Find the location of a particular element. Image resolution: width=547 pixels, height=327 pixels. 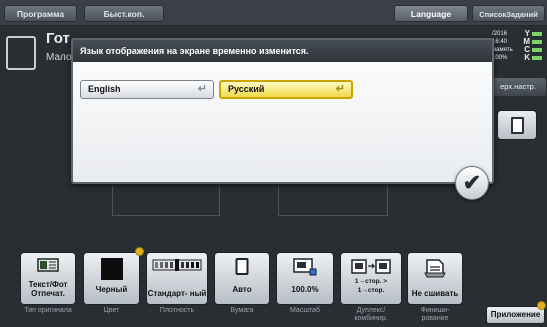

finishing-value: Не сшивать is located at coordinates (435, 293).